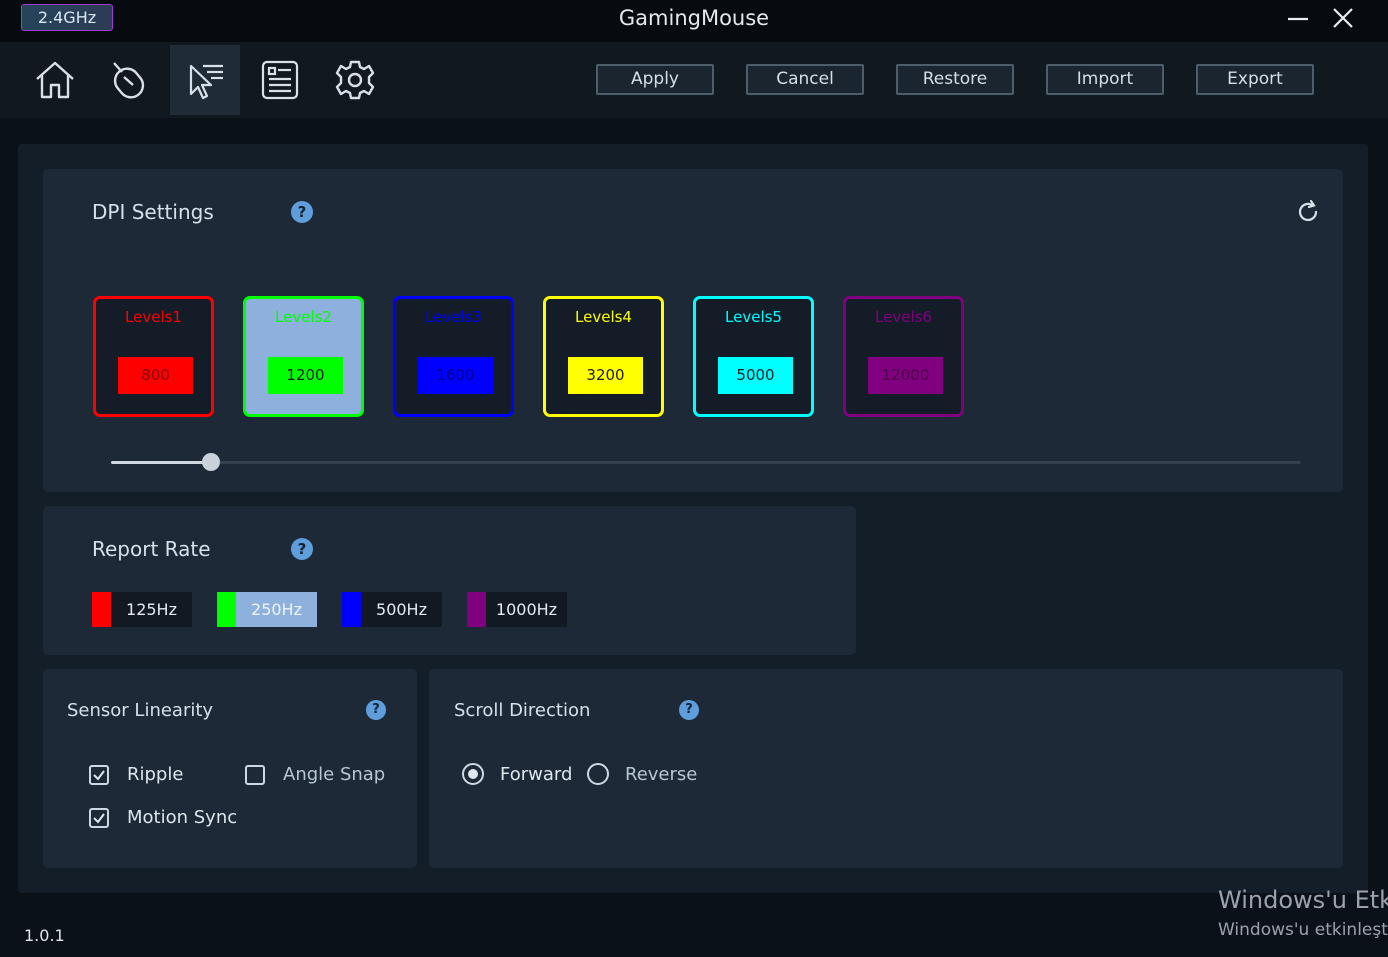 The height and width of the screenshot is (957, 1388). I want to click on dpi-level-label: Levels3, so click(453, 317).